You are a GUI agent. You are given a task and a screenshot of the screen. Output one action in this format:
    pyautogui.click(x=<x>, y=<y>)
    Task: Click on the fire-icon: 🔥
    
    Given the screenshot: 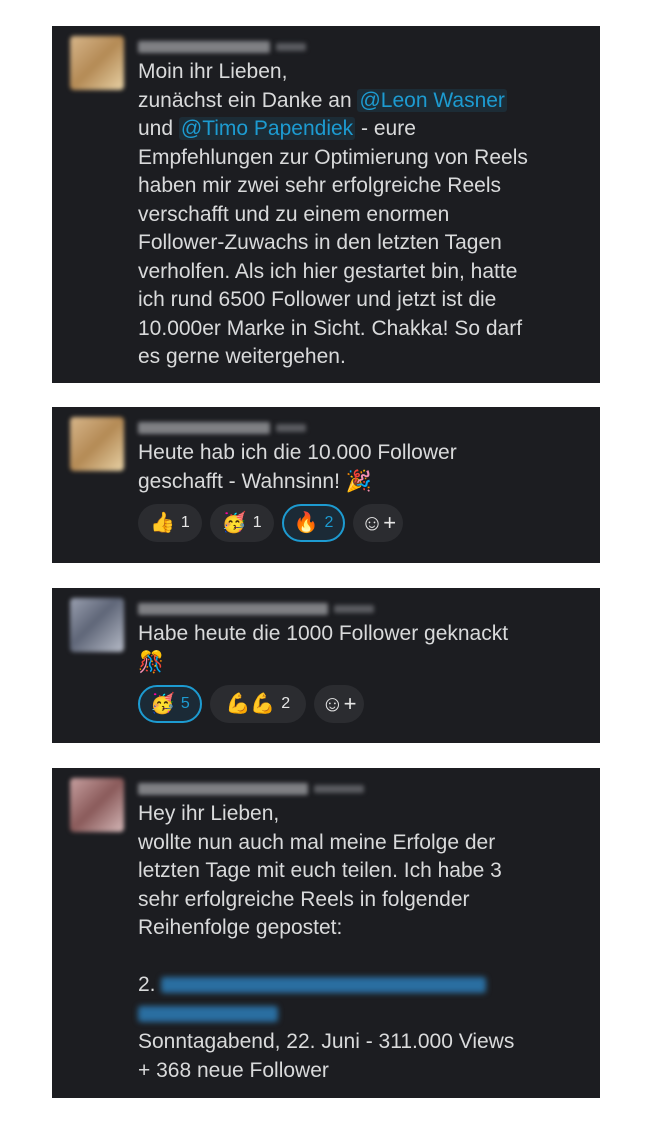 What is the action you would take?
    pyautogui.click(x=306, y=523)
    